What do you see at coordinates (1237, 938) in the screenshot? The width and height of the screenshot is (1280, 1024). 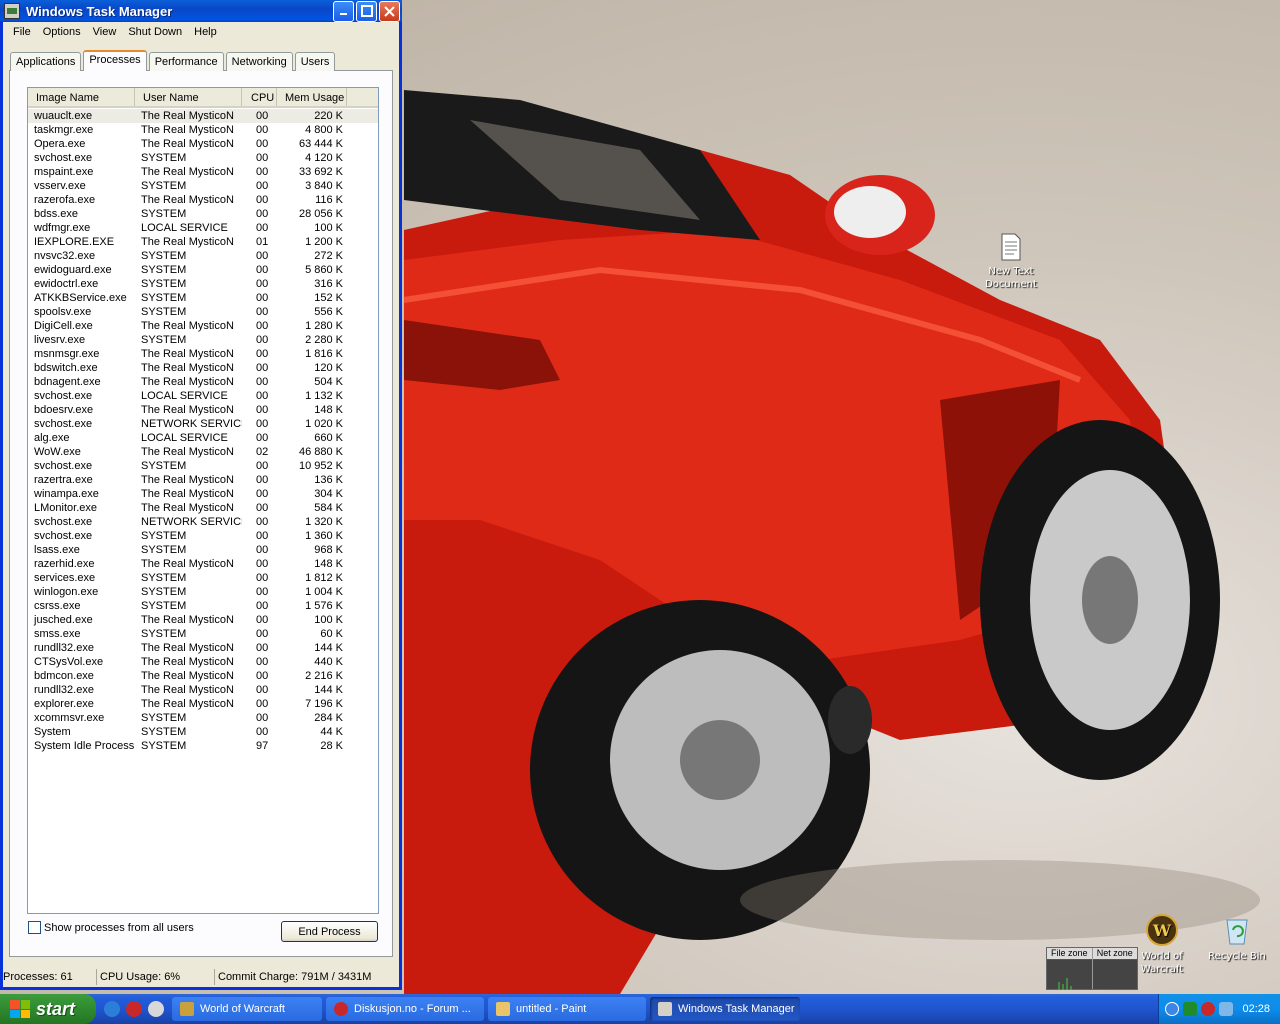 I see `desktop-icon-recycle-bin: Recycle Bin` at bounding box center [1237, 938].